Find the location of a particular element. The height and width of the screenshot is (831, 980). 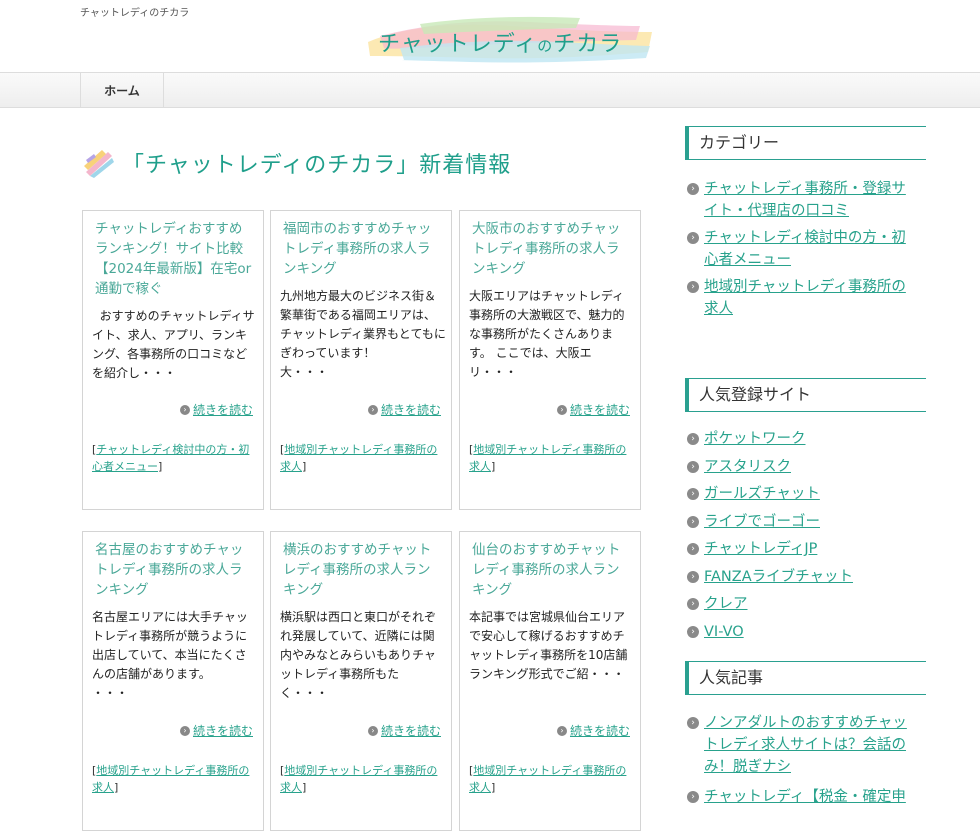

sidebar-category-item: › 地域別チャットレディ事務所の求人 is located at coordinates (799, 298).